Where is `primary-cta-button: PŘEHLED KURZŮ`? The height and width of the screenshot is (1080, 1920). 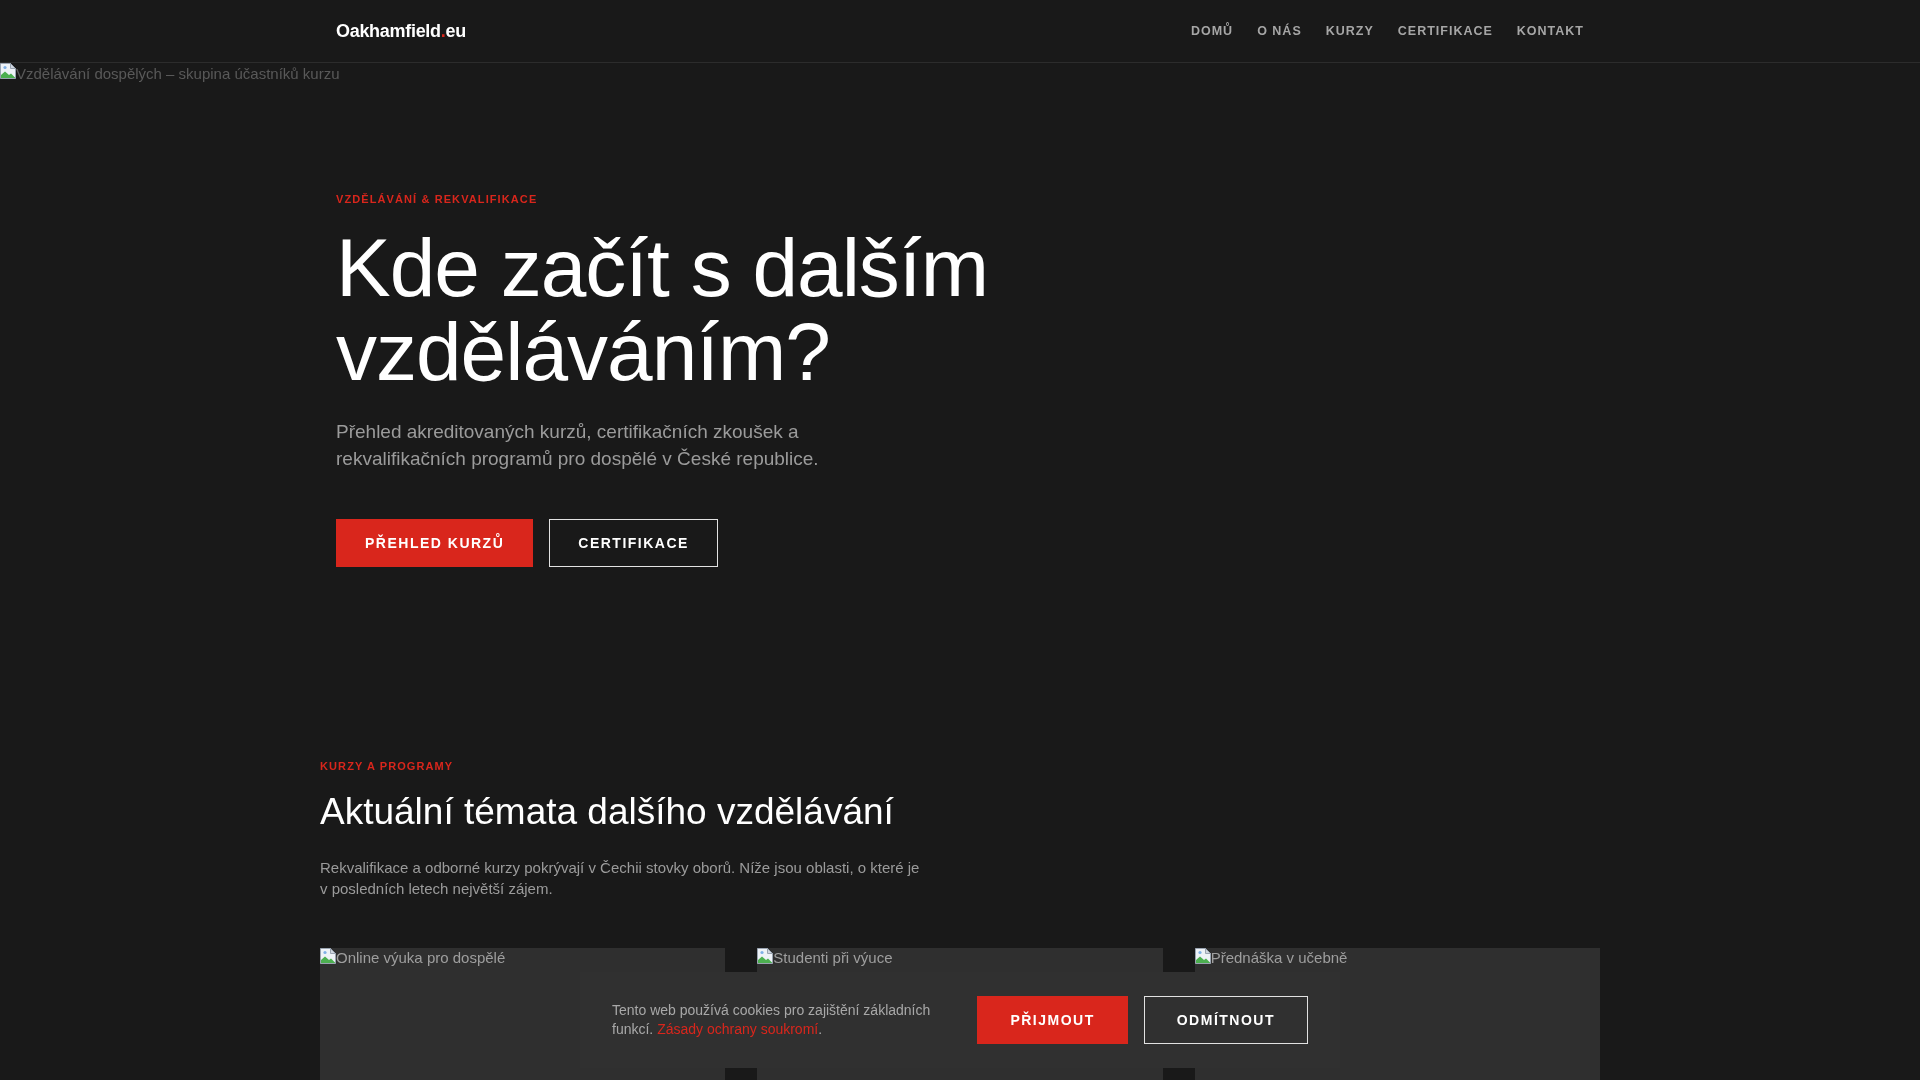
primary-cta-button: PŘEHLED KURZŮ is located at coordinates (435, 543).